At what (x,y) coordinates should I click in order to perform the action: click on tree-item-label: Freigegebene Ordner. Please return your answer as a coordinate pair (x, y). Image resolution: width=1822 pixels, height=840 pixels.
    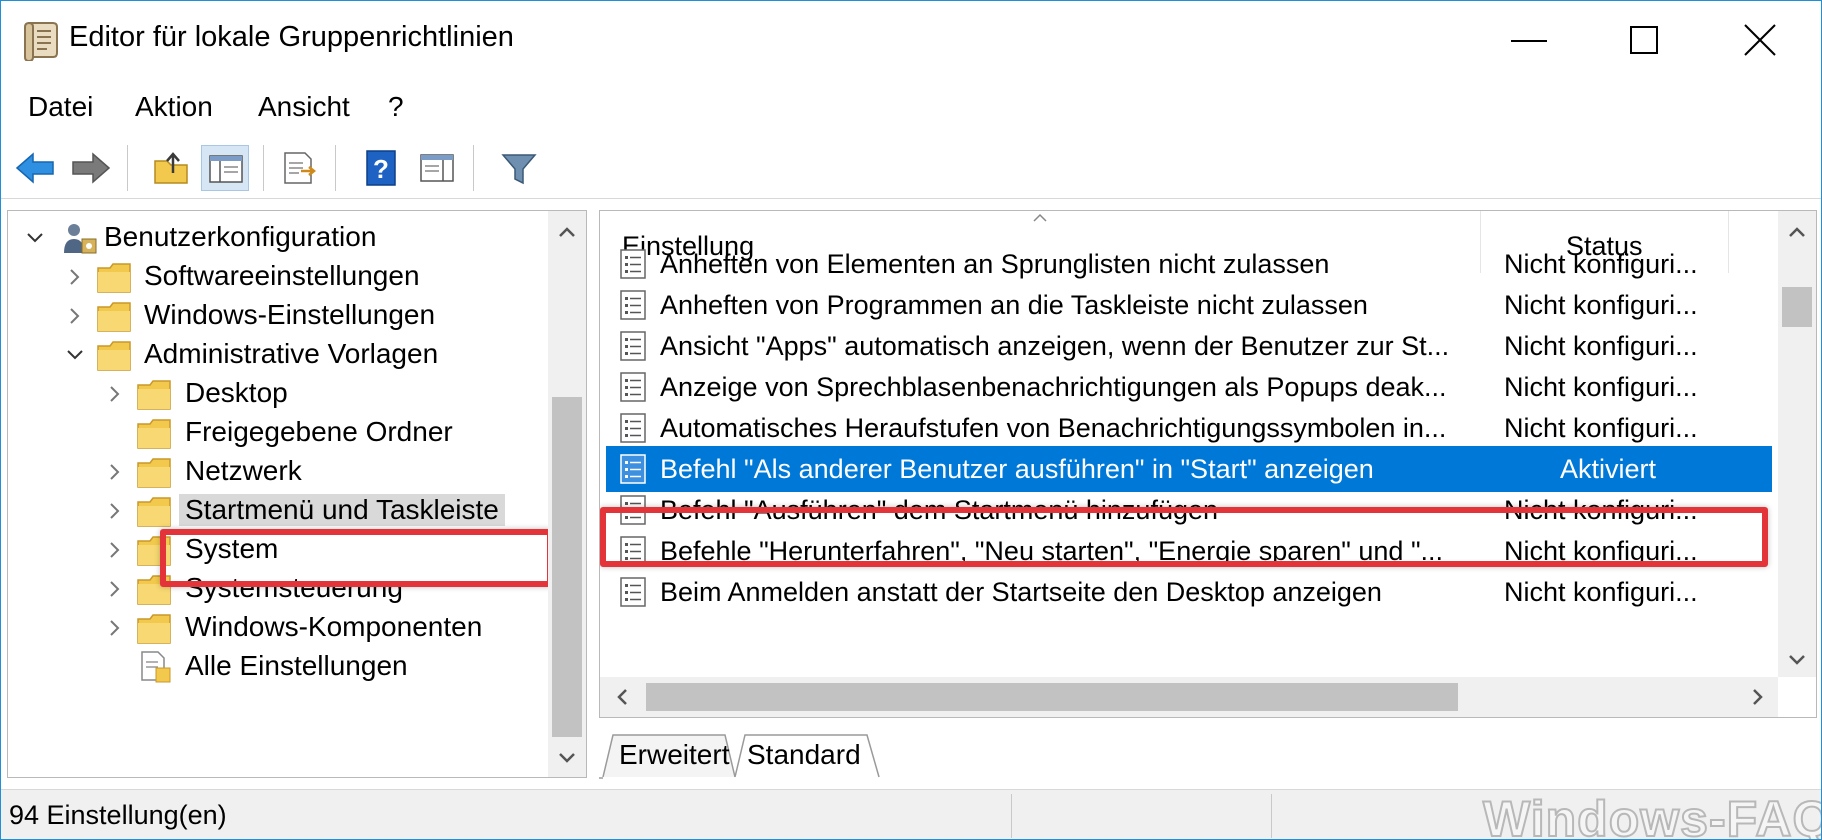
    Looking at the image, I should click on (319, 431).